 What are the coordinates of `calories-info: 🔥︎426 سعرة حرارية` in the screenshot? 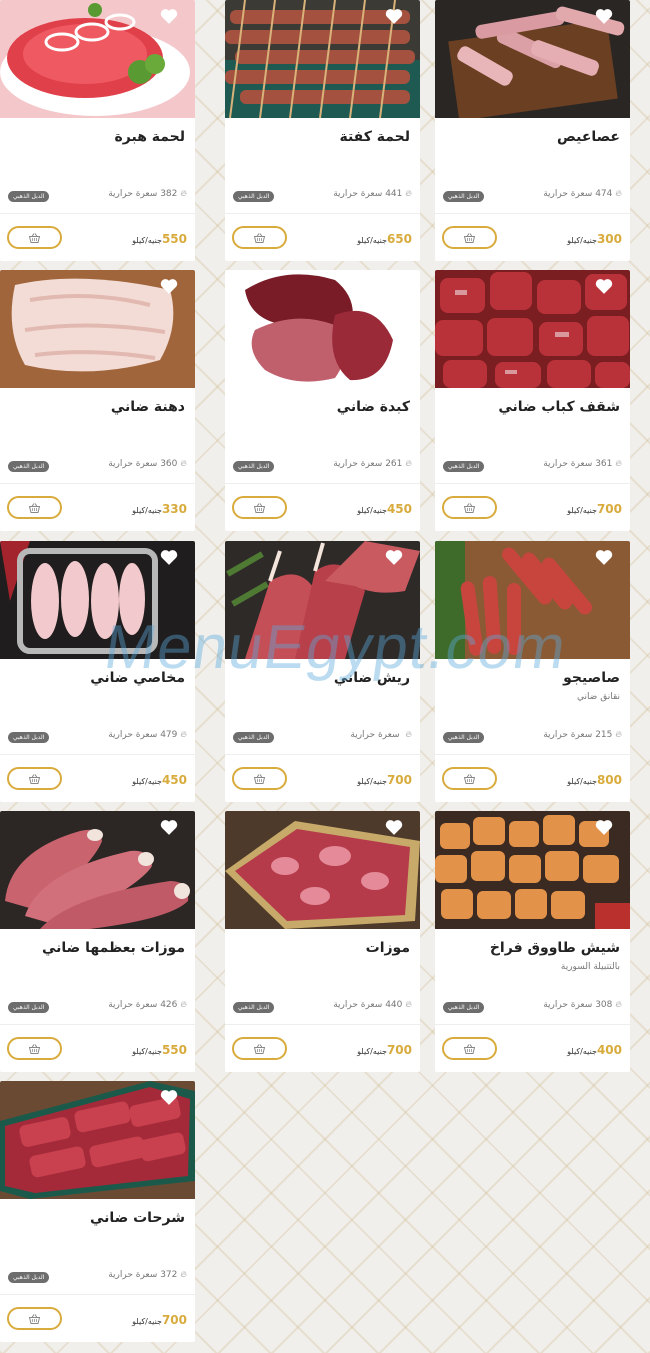 It's located at (147, 1005).